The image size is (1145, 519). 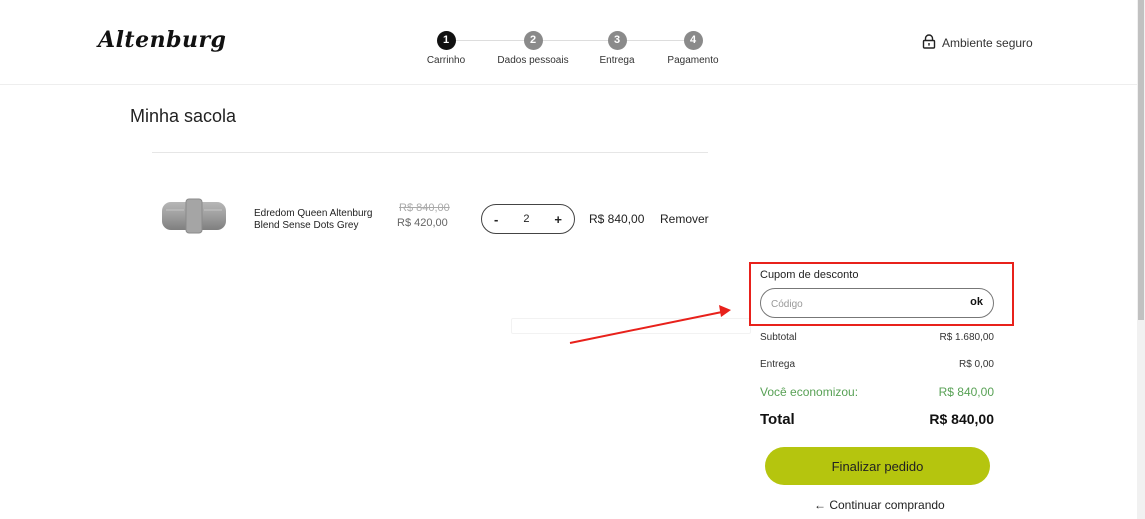 What do you see at coordinates (961, 419) in the screenshot?
I see `total-value: R$ 840,00` at bounding box center [961, 419].